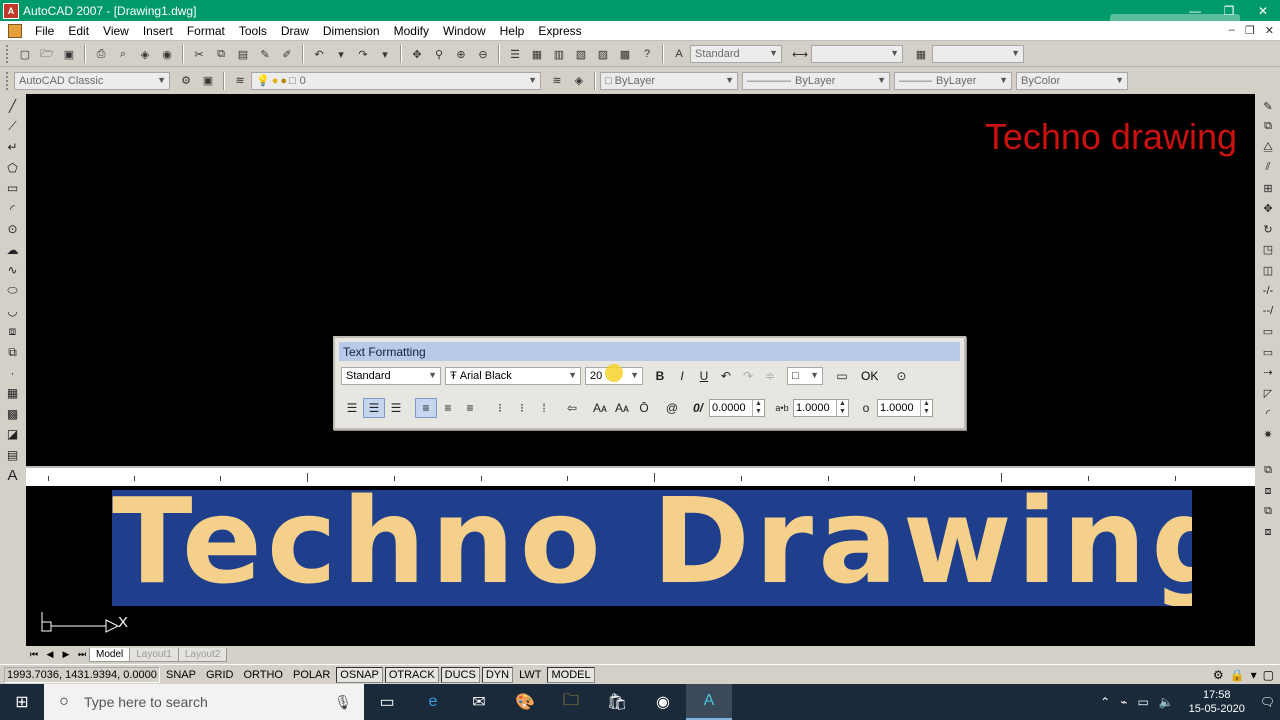  Describe the element at coordinates (82, 674) in the screenshot. I see `coordinate-readout: 1993.7036, 1431.9394, 0.0000` at that location.